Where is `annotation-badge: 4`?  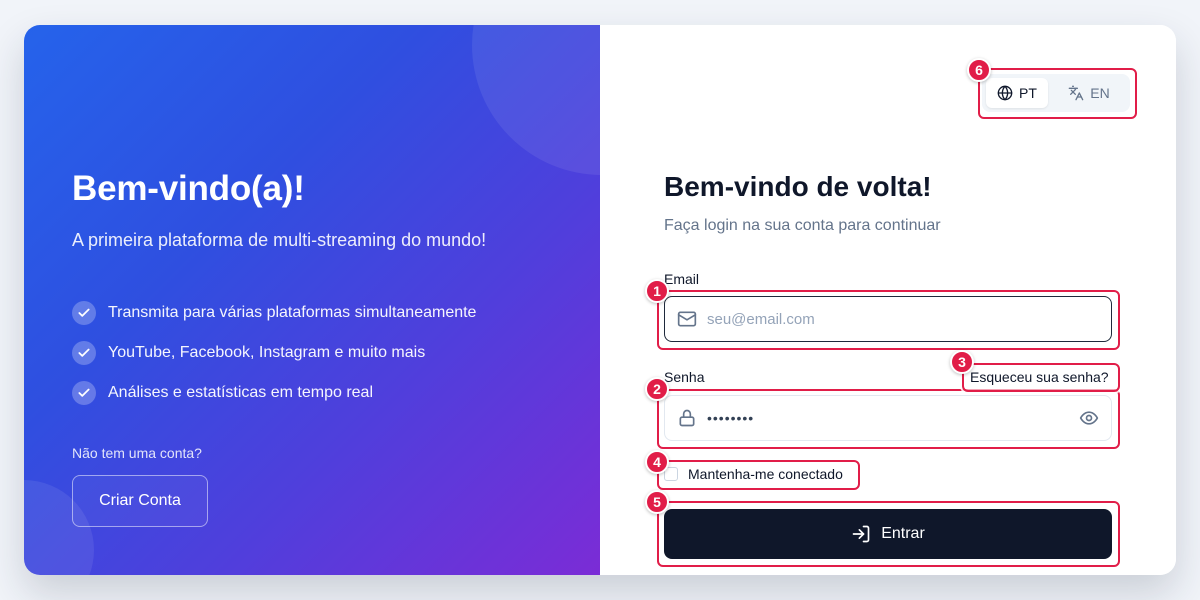 annotation-badge: 4 is located at coordinates (657, 462).